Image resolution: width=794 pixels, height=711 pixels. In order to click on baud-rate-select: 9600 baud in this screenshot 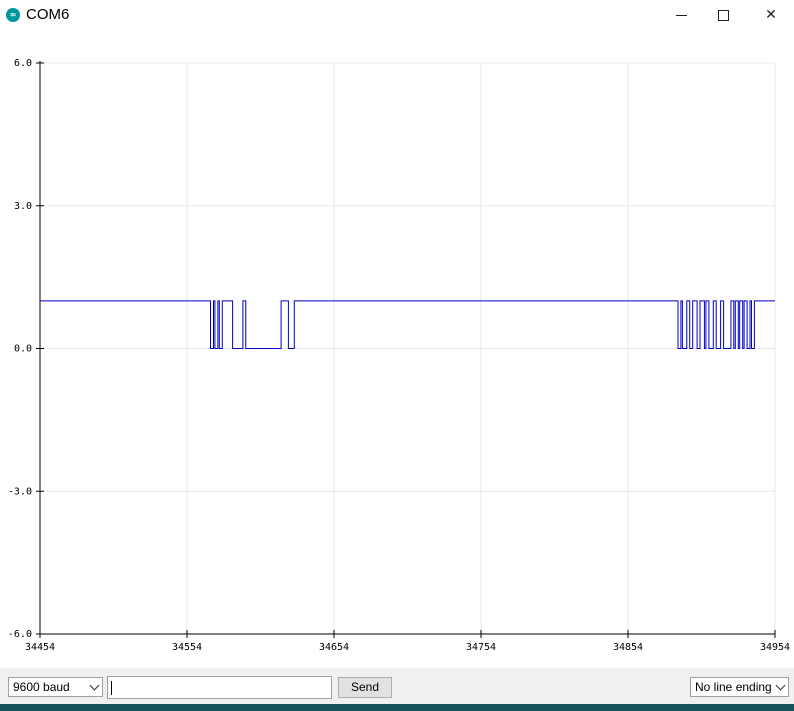, I will do `click(55, 687)`.